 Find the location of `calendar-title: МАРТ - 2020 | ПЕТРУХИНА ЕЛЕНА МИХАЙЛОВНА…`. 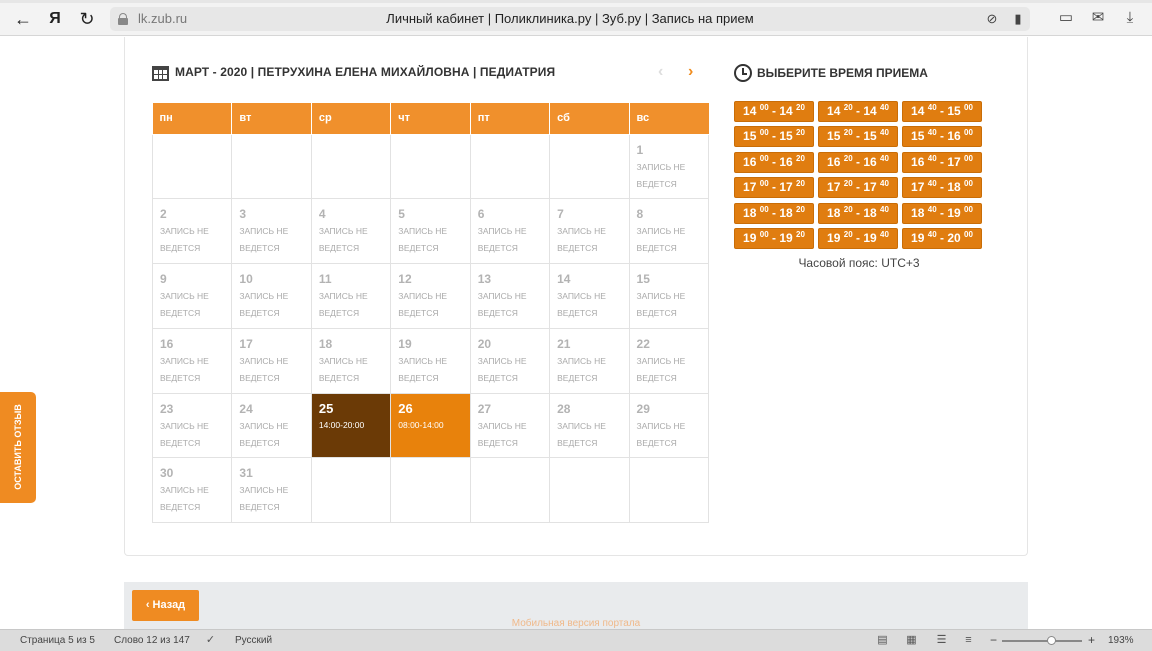

calendar-title: МАРТ - 2020 | ПЕТРУХИНА ЕЛЕНА МИХАЙЛОВНА… is located at coordinates (365, 72).